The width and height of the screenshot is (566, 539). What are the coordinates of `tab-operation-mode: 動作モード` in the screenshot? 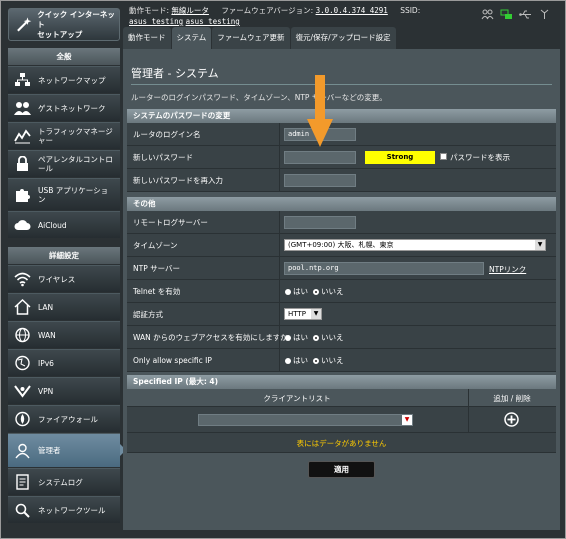 It's located at (147, 38).